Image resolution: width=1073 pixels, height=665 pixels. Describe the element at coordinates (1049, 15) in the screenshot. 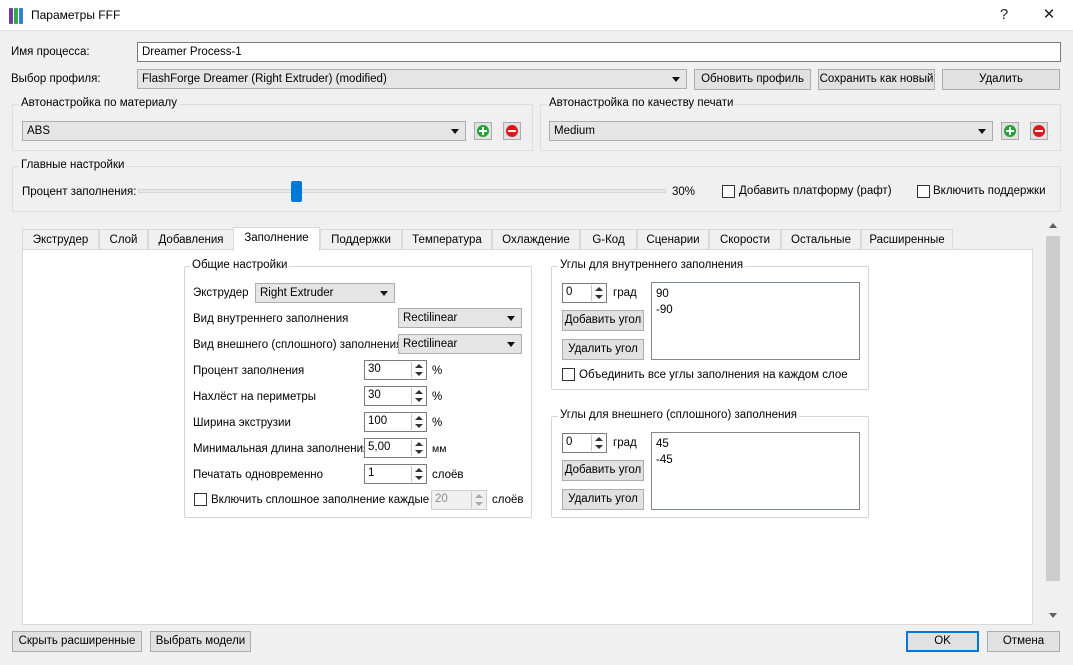

I see `close-button: ✕` at that location.